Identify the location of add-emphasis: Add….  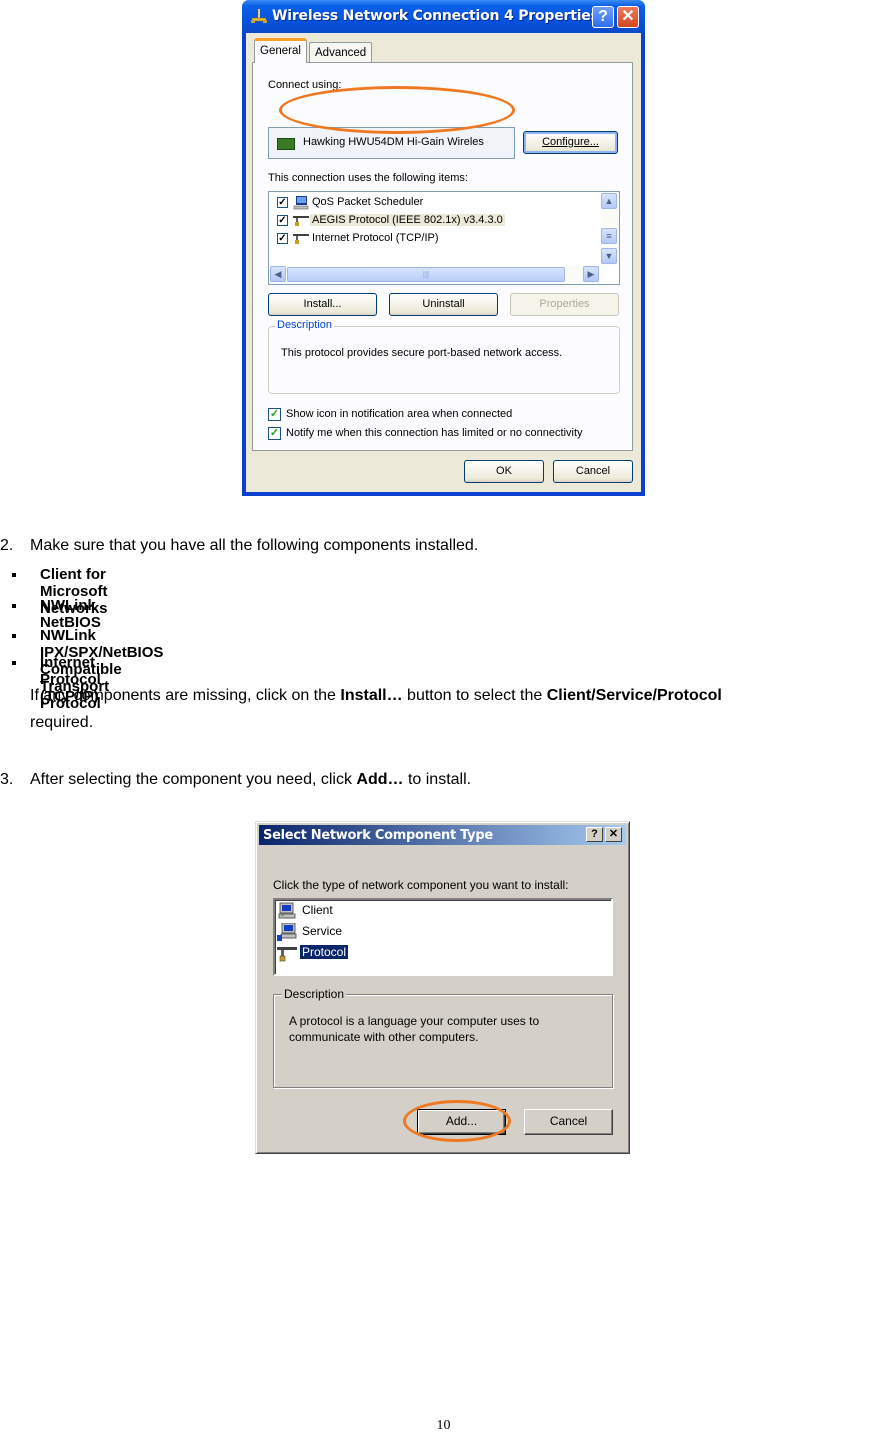
(380, 779).